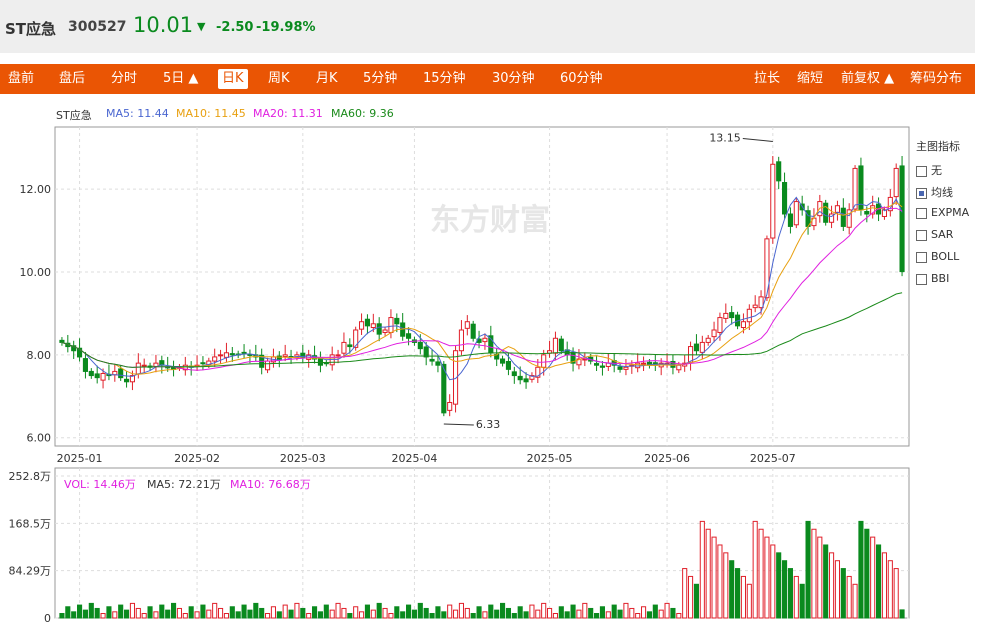 The width and height of the screenshot is (983, 629). What do you see at coordinates (30, 476) in the screenshot?
I see `volume-y-tick-label: 252.8万` at bounding box center [30, 476].